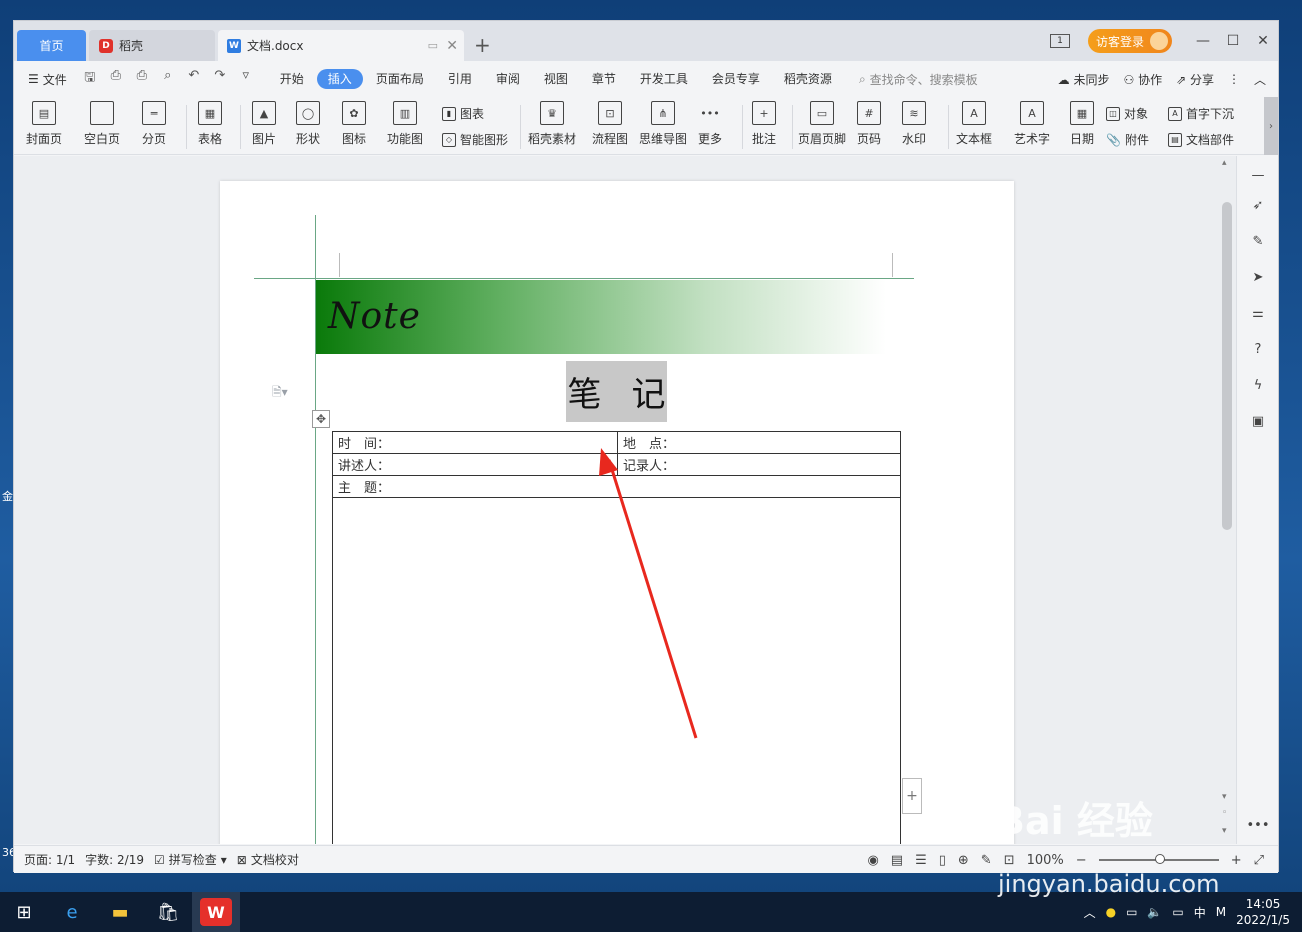 Image resolution: width=1302 pixels, height=932 pixels. Describe the element at coordinates (1201, 113) in the screenshot. I see `drop-cap-button: A 首字下沉` at that location.